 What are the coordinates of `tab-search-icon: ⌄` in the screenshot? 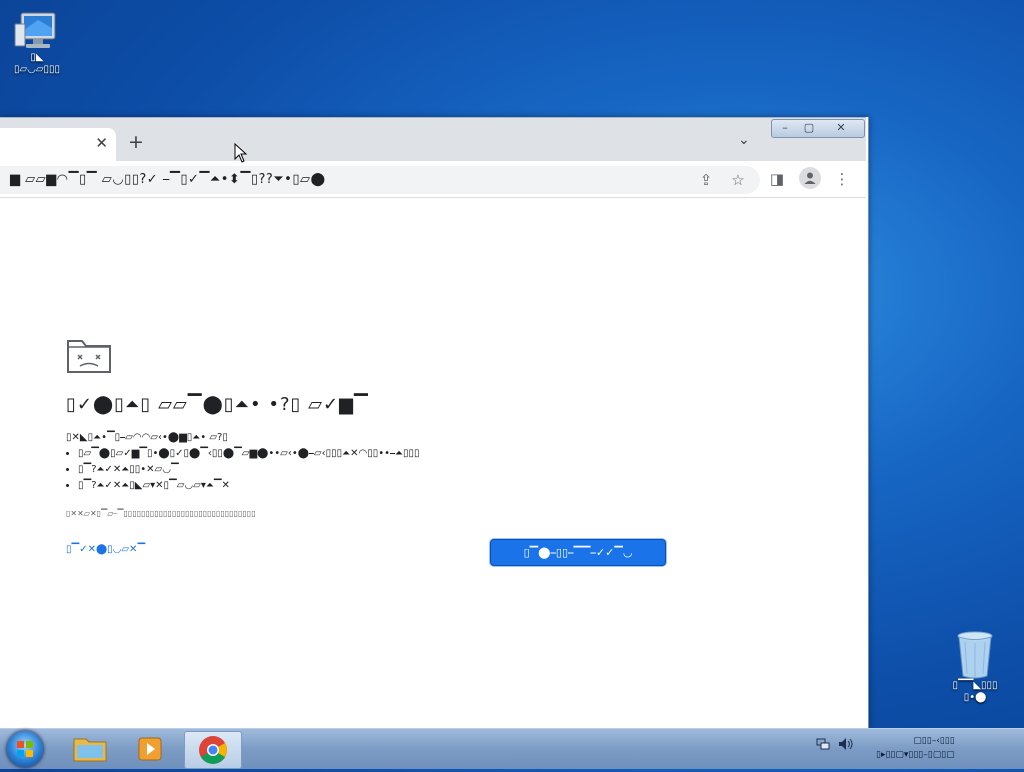 It's located at (744, 140).